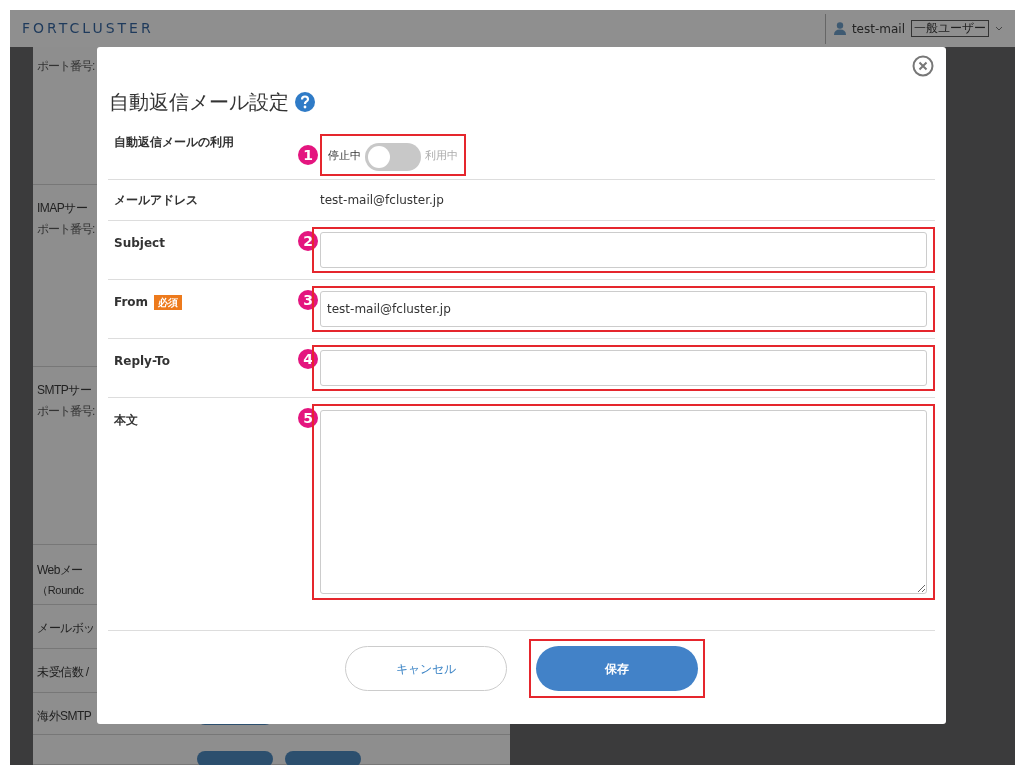  I want to click on setting-label: SMTPサー, so click(64, 390).